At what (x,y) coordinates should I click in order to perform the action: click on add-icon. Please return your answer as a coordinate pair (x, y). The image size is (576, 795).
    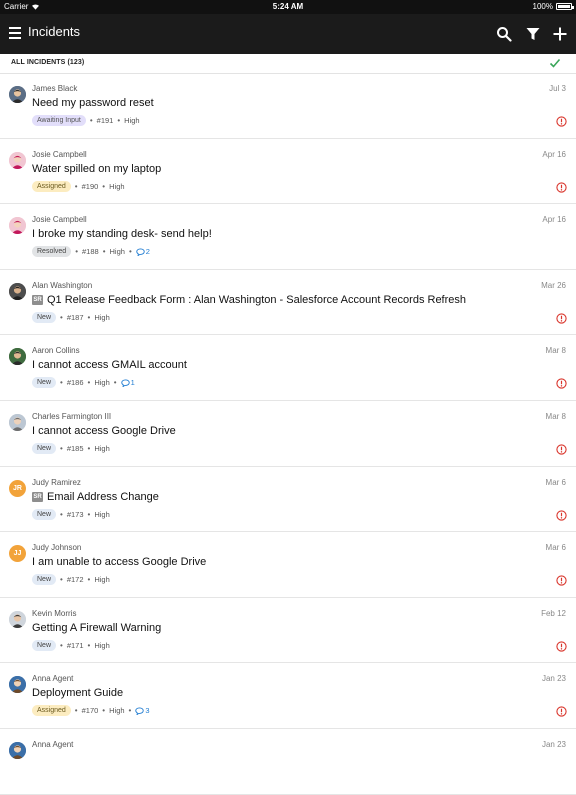
    Looking at the image, I should click on (560, 34).